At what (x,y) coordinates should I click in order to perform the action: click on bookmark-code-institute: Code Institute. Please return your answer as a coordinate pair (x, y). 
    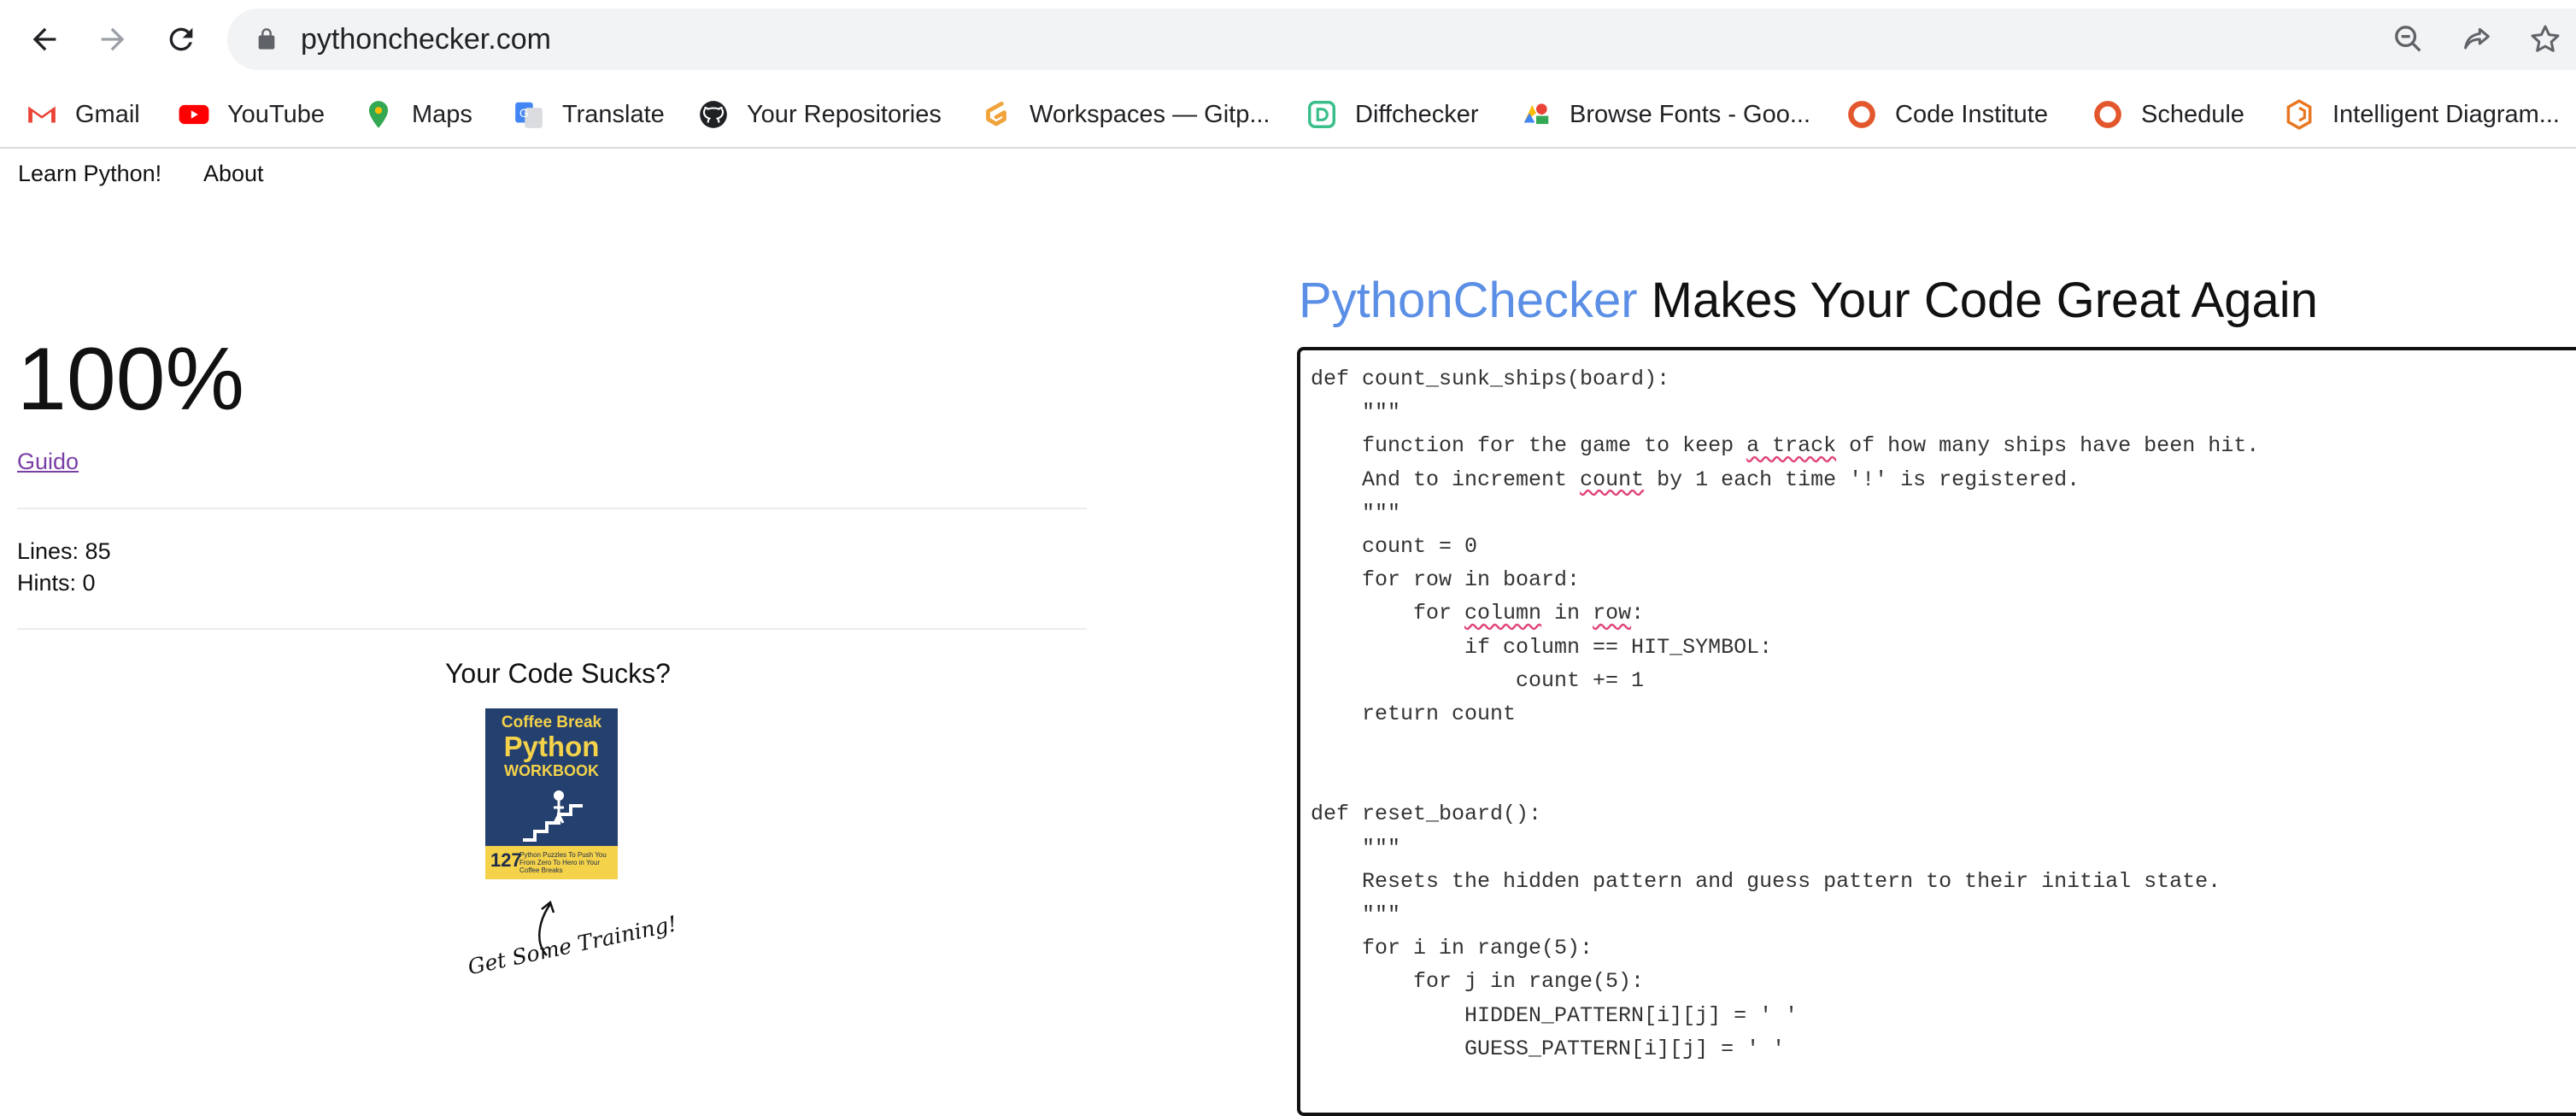
    Looking at the image, I should click on (1946, 114).